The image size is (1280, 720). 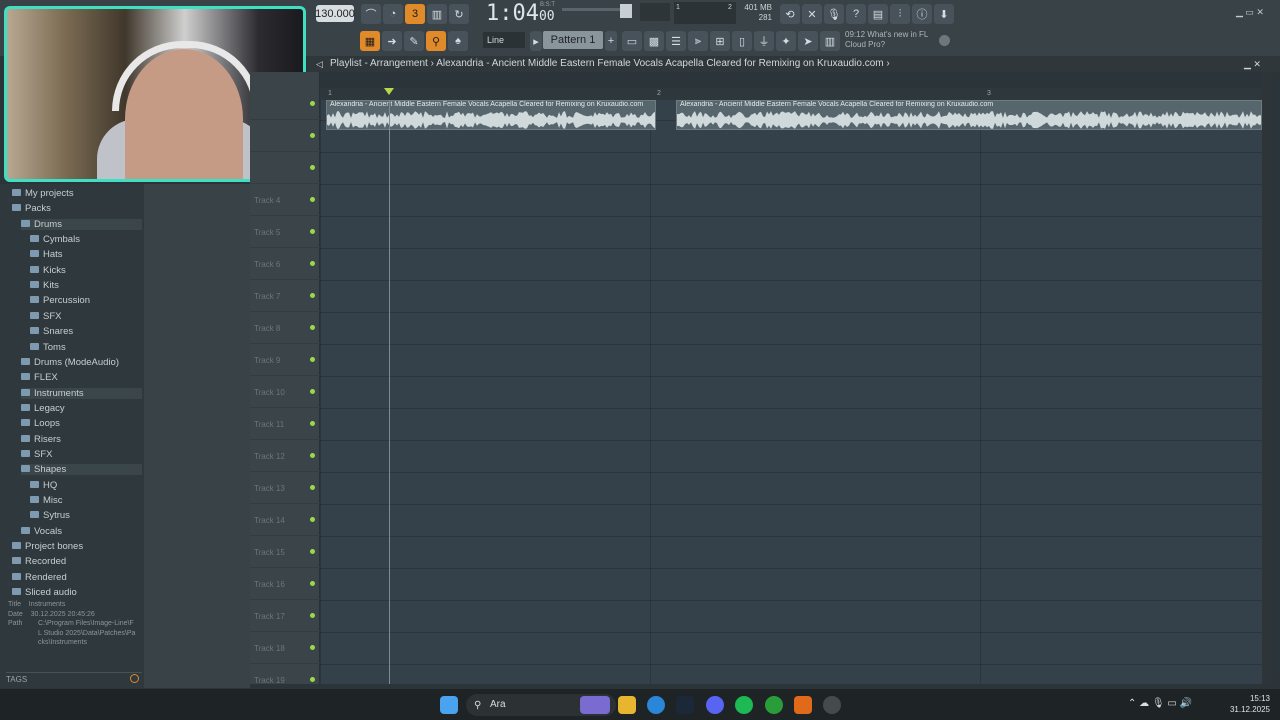 I want to click on tempo-display: 130.000, so click(x=335, y=13).